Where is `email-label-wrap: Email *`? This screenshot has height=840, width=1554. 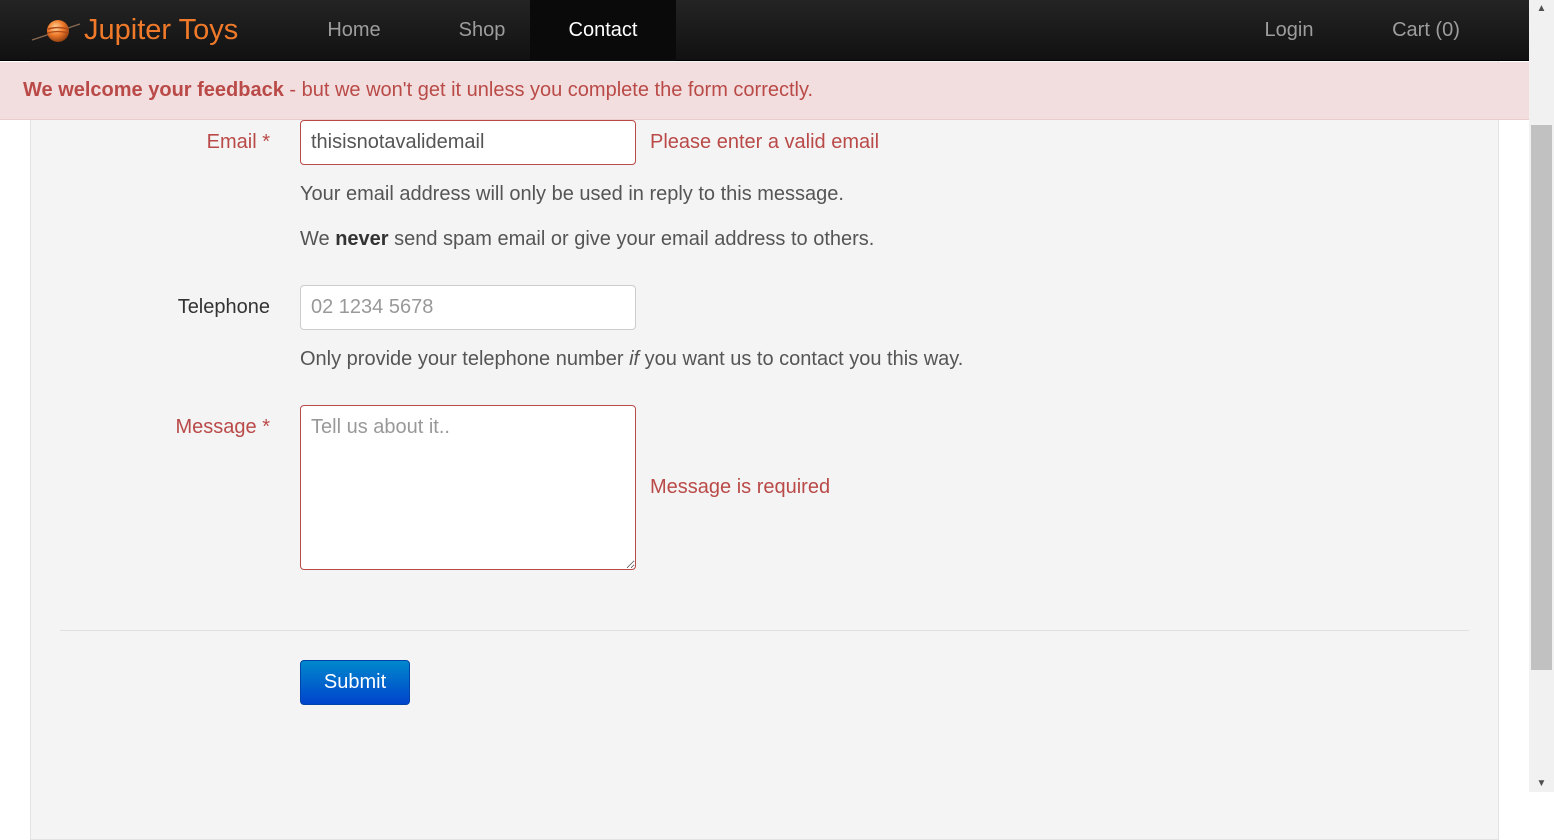
email-label-wrap: Email * is located at coordinates (165, 142).